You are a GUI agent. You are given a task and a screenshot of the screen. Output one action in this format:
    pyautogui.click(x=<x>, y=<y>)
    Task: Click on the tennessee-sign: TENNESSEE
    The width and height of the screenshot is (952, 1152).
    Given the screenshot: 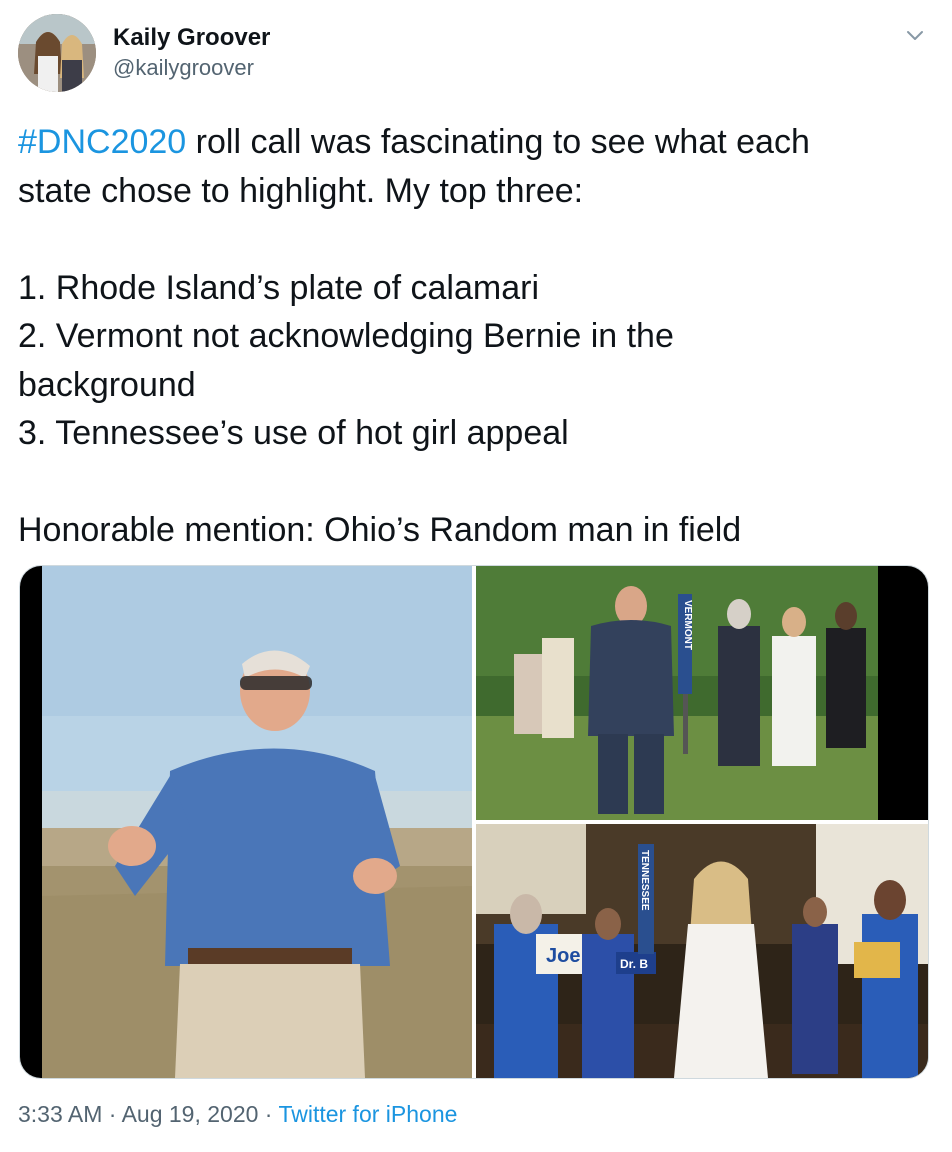 What is the action you would take?
    pyautogui.click(x=644, y=880)
    